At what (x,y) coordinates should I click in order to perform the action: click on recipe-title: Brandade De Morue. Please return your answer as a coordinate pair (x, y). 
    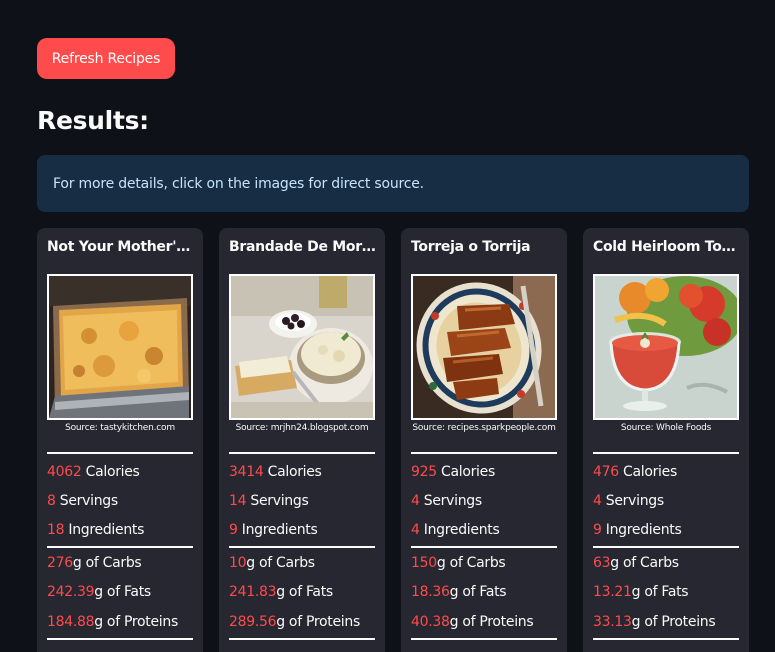
    Looking at the image, I should click on (303, 247).